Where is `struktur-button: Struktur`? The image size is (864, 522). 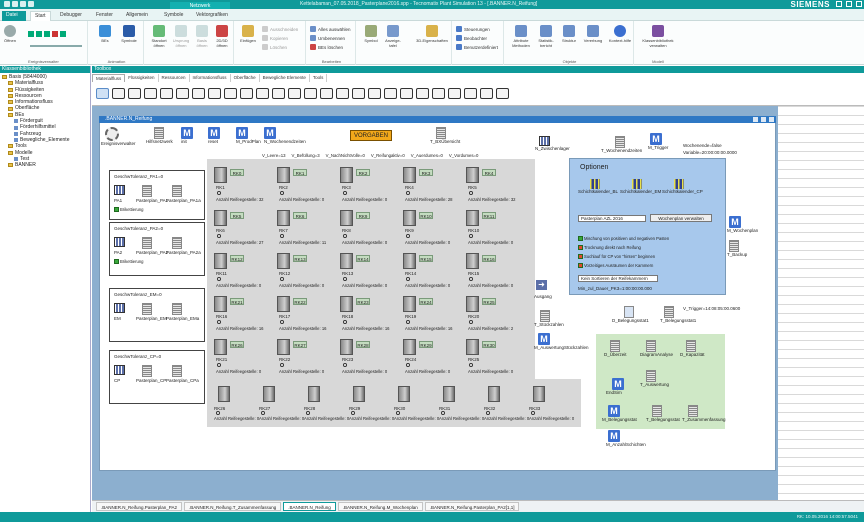
struktur-button: Struktur is located at coordinates (569, 34).